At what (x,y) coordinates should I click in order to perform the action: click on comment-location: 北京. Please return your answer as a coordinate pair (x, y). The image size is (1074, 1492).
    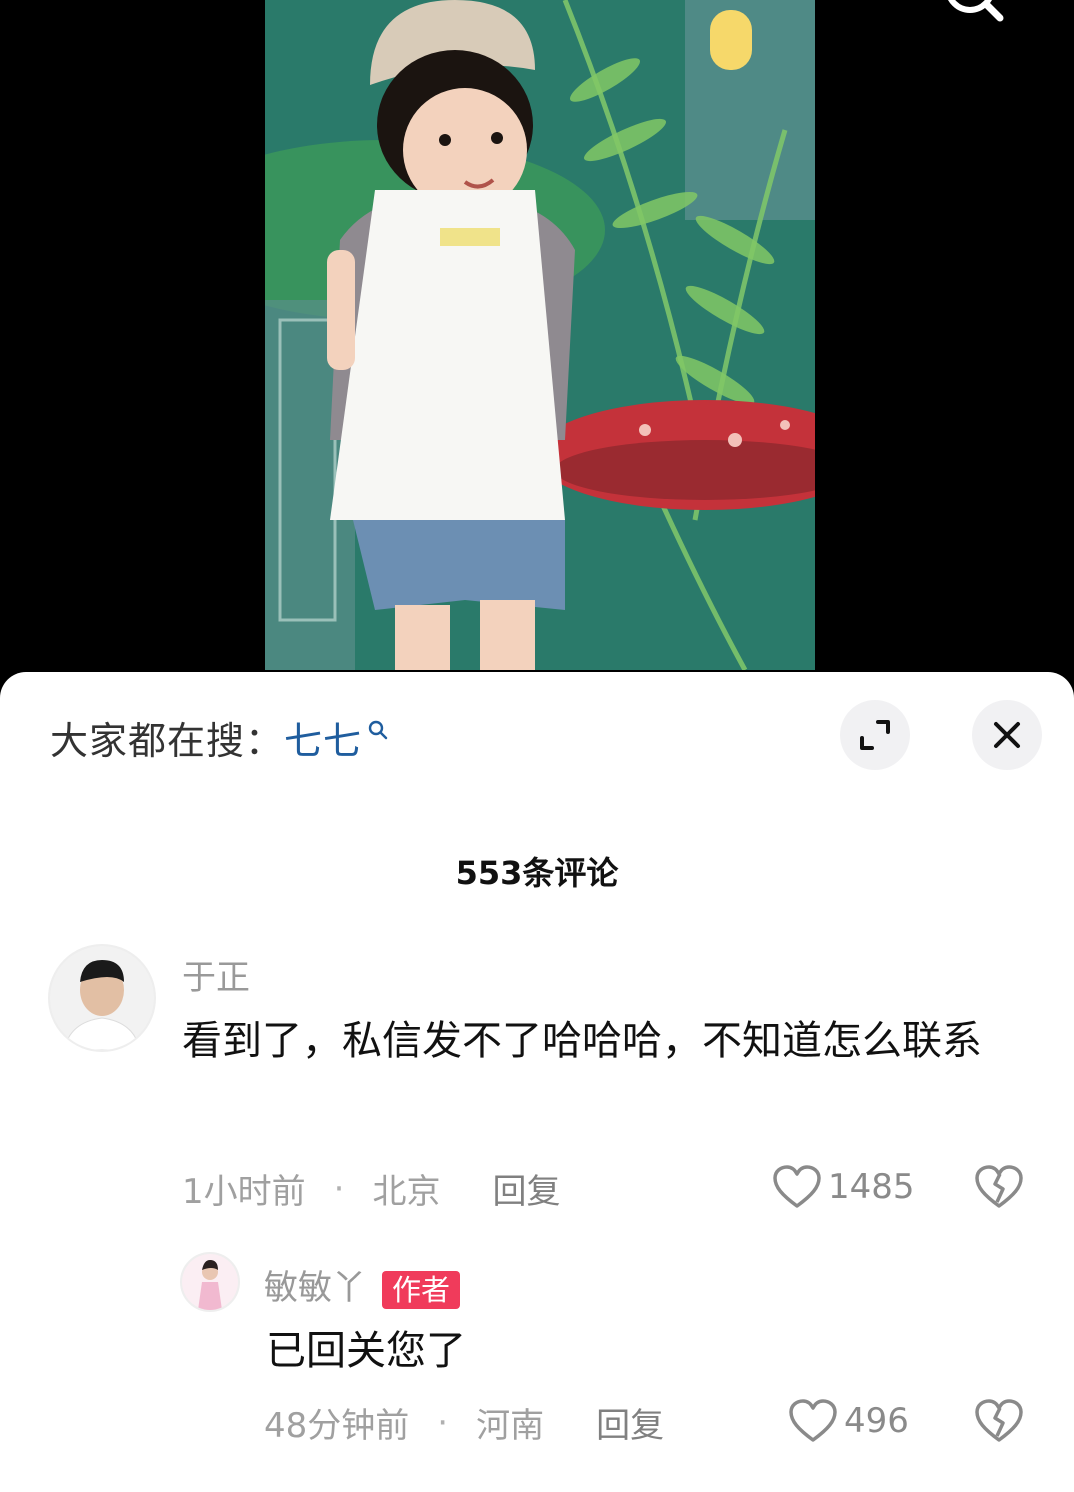
    Looking at the image, I should click on (406, 1192).